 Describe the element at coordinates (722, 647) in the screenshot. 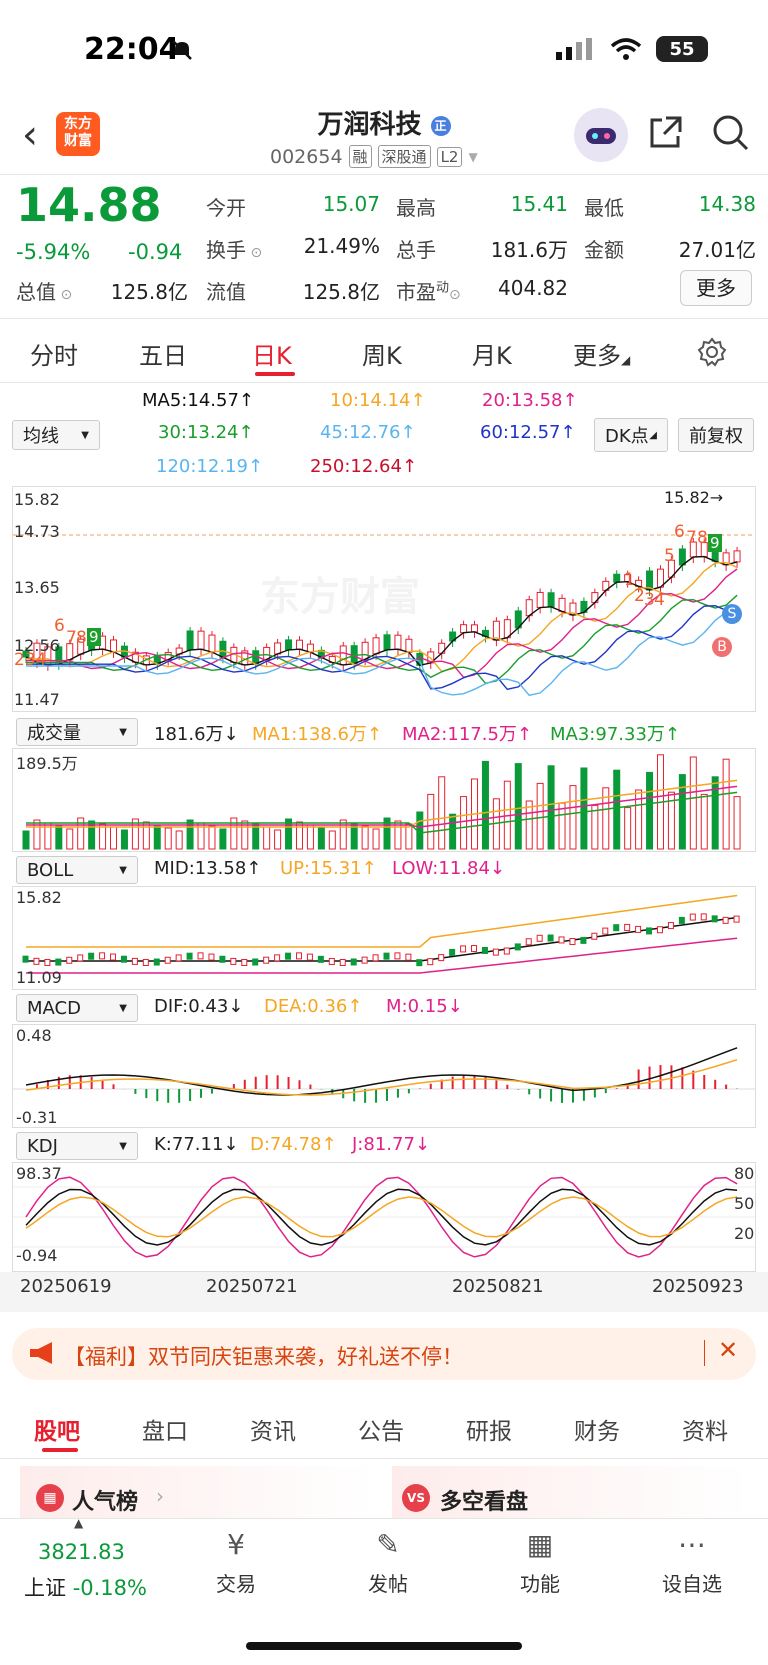

I see `buy-signal-badge: B` at that location.